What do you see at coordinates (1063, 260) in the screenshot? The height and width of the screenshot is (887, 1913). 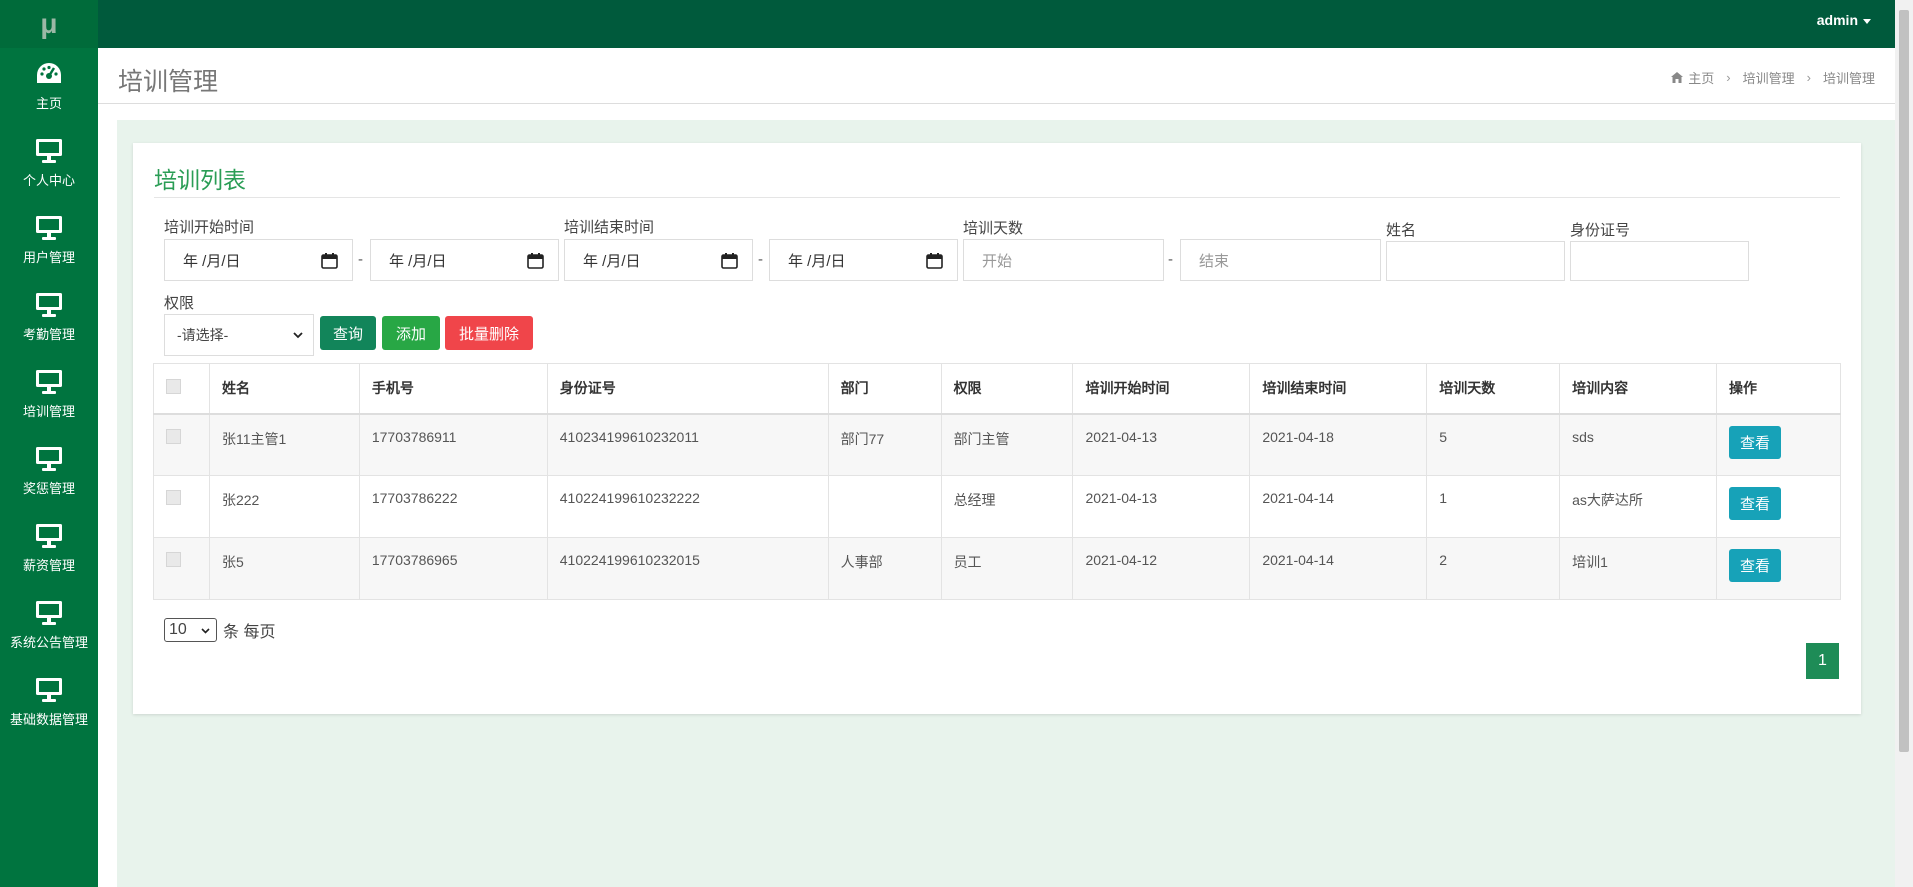 I see `days-start-input: 开始` at bounding box center [1063, 260].